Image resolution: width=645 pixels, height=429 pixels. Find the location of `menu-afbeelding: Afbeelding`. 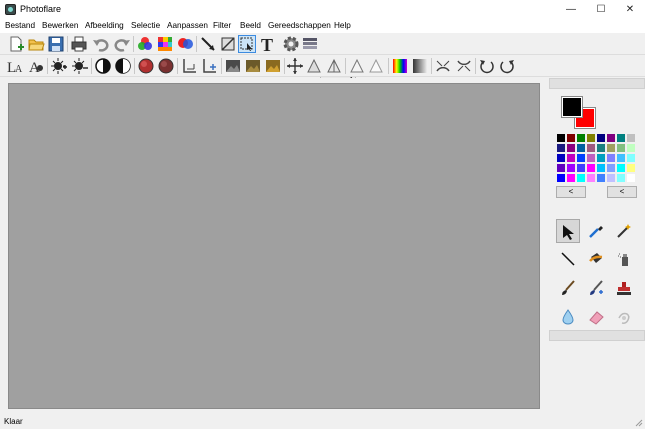

menu-afbeelding: Afbeelding is located at coordinates (104, 25).